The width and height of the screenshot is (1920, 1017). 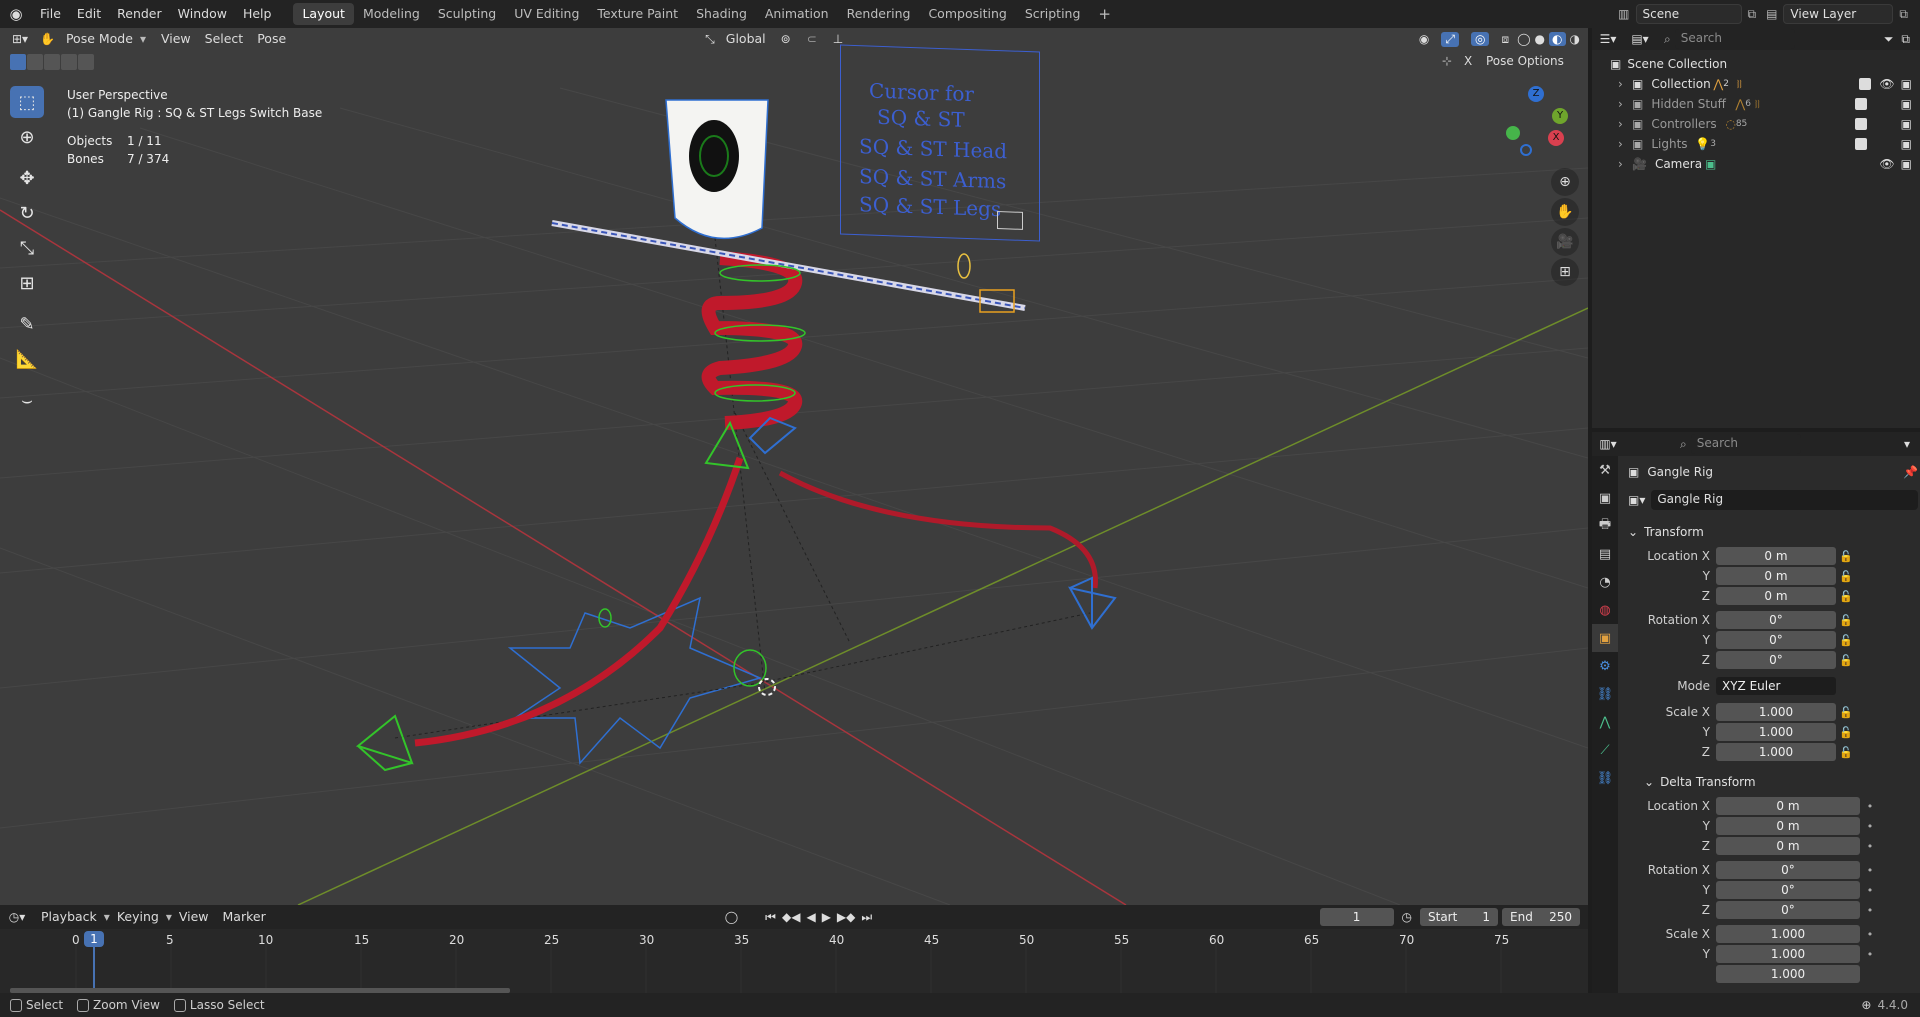 I want to click on eye-icon: 👁, so click(x=1886, y=164).